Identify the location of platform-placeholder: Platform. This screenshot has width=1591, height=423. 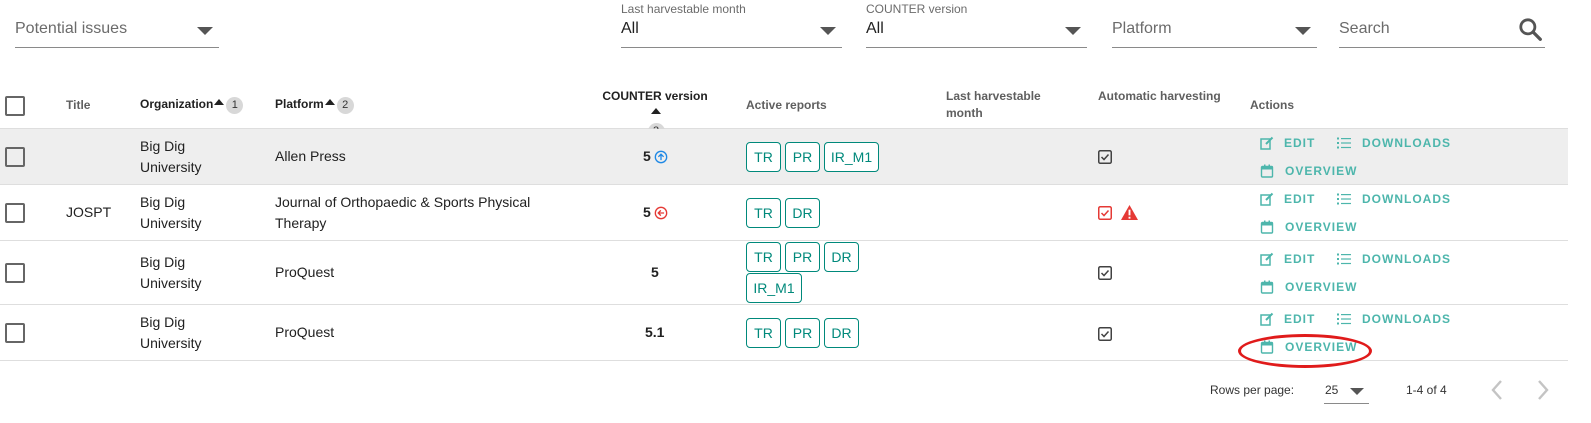
(1142, 28).